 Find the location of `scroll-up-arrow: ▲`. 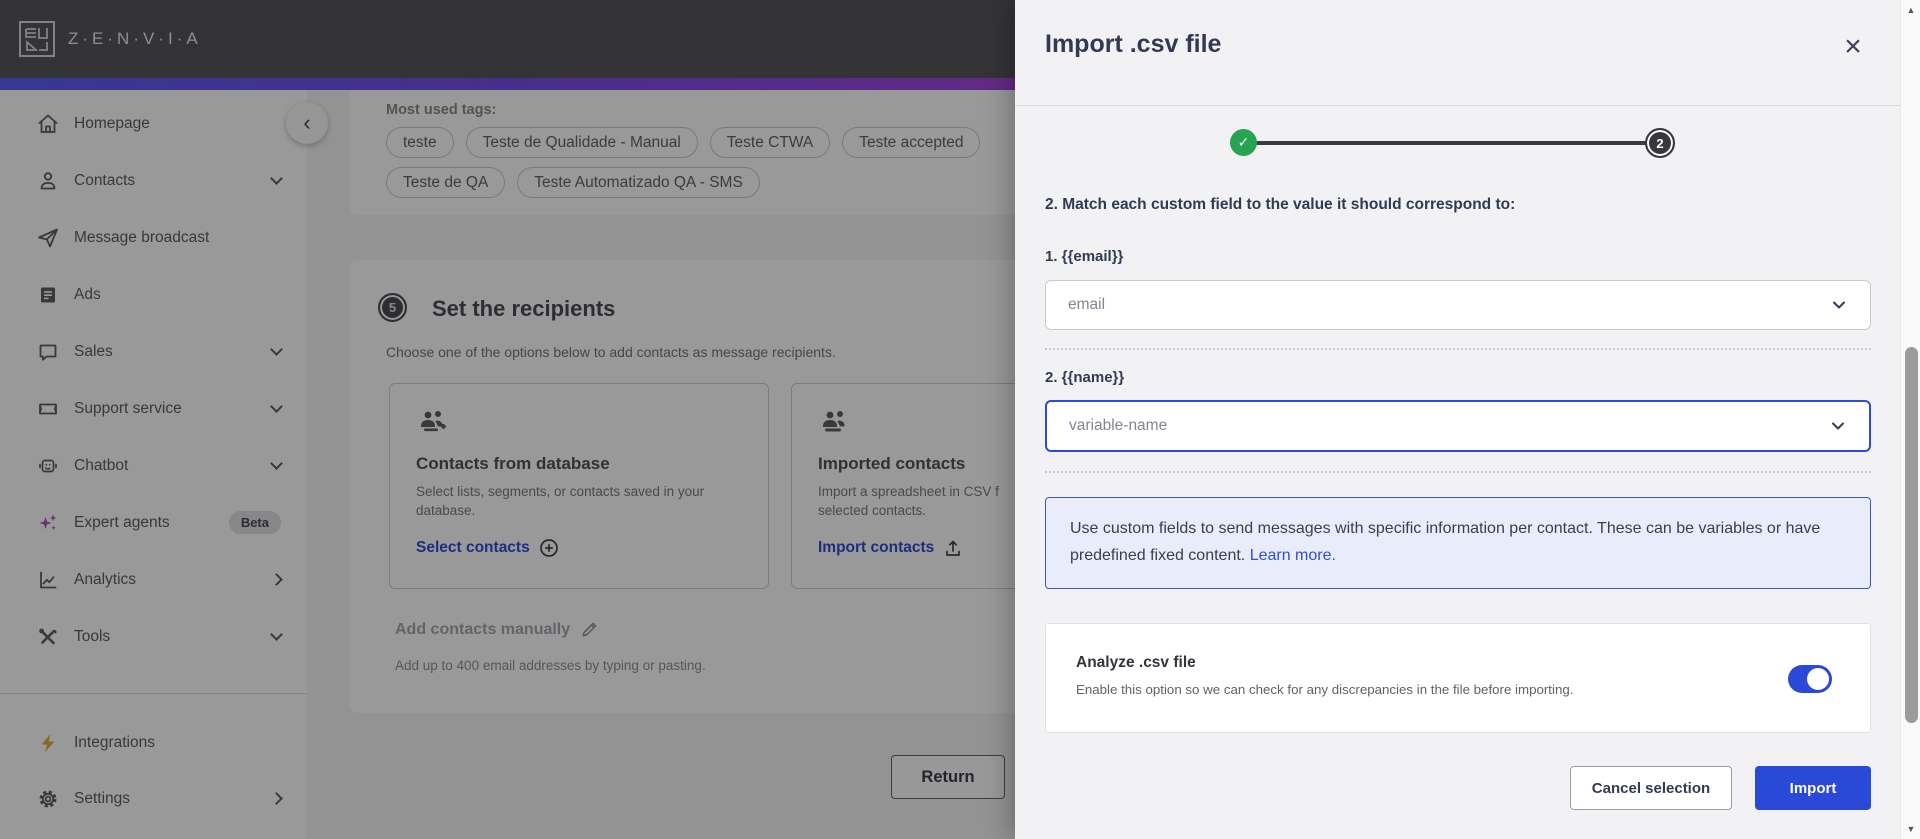

scroll-up-arrow: ▲ is located at coordinates (1910, 10).